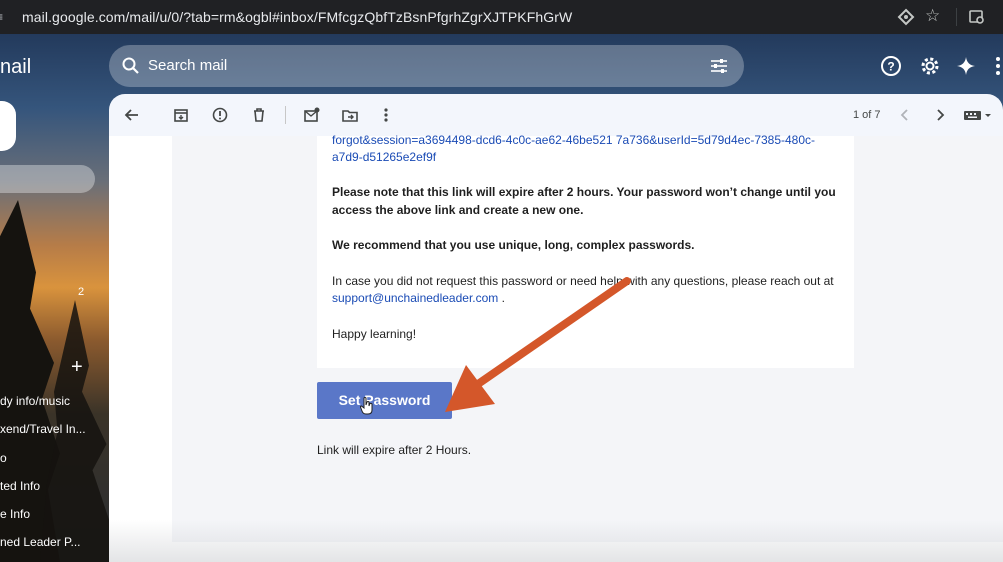 Image resolution: width=1003 pixels, height=562 pixels. I want to click on sidebar-unread-count: 2, so click(81, 292).